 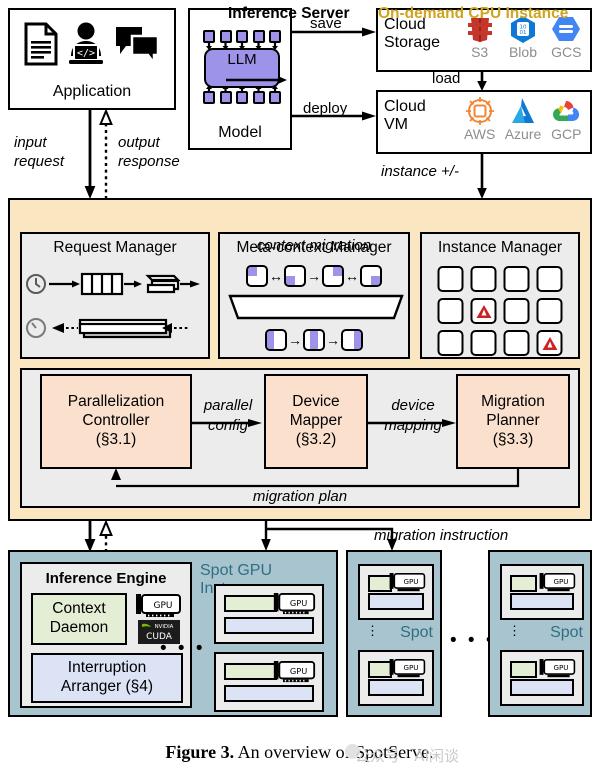 I want to click on migration-plan-label: migration plan, so click(x=300, y=496).